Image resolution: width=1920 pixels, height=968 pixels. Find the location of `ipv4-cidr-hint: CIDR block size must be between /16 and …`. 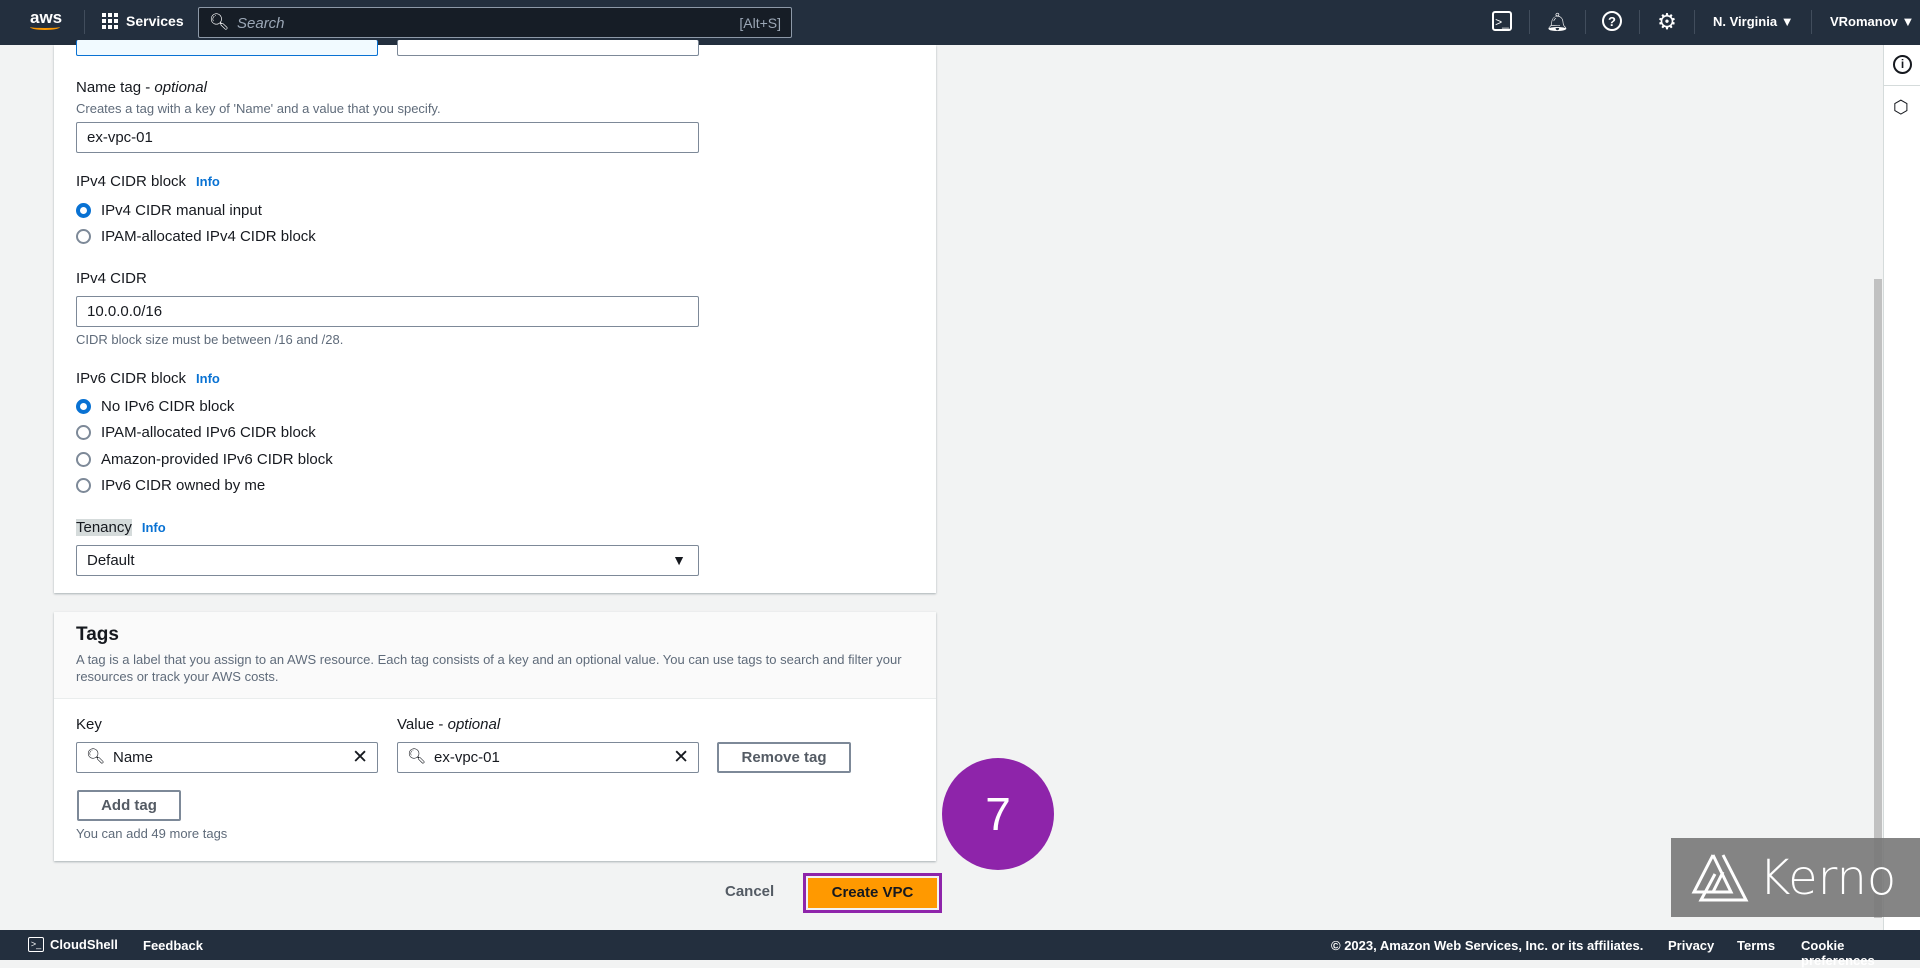

ipv4-cidr-hint: CIDR block size must be between /16 and … is located at coordinates (210, 339).